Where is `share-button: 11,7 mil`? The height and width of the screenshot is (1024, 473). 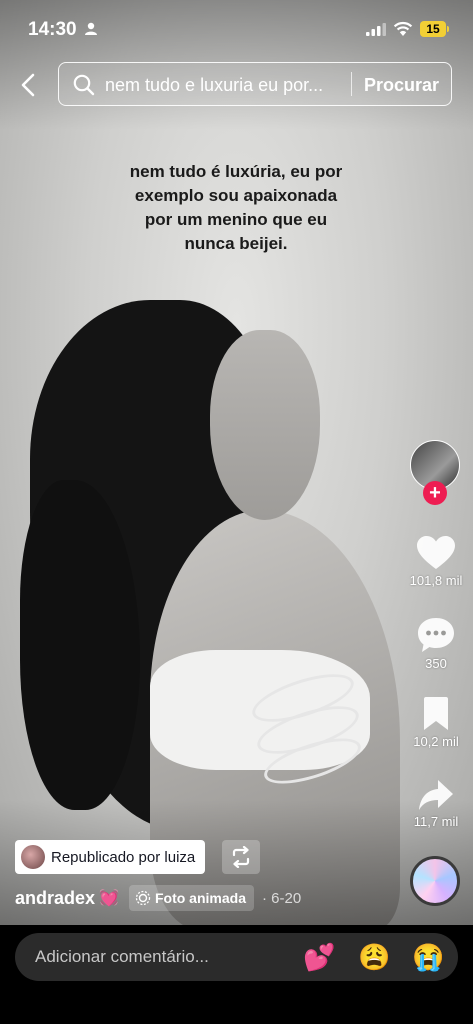
share-button: 11,7 mil is located at coordinates (436, 803).